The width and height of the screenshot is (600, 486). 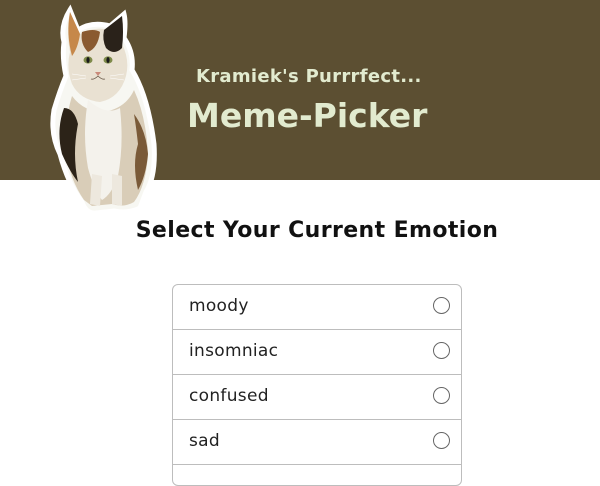 I want to click on emotion-prompt-heading: Select Your Current Emotion, so click(x=317, y=230).